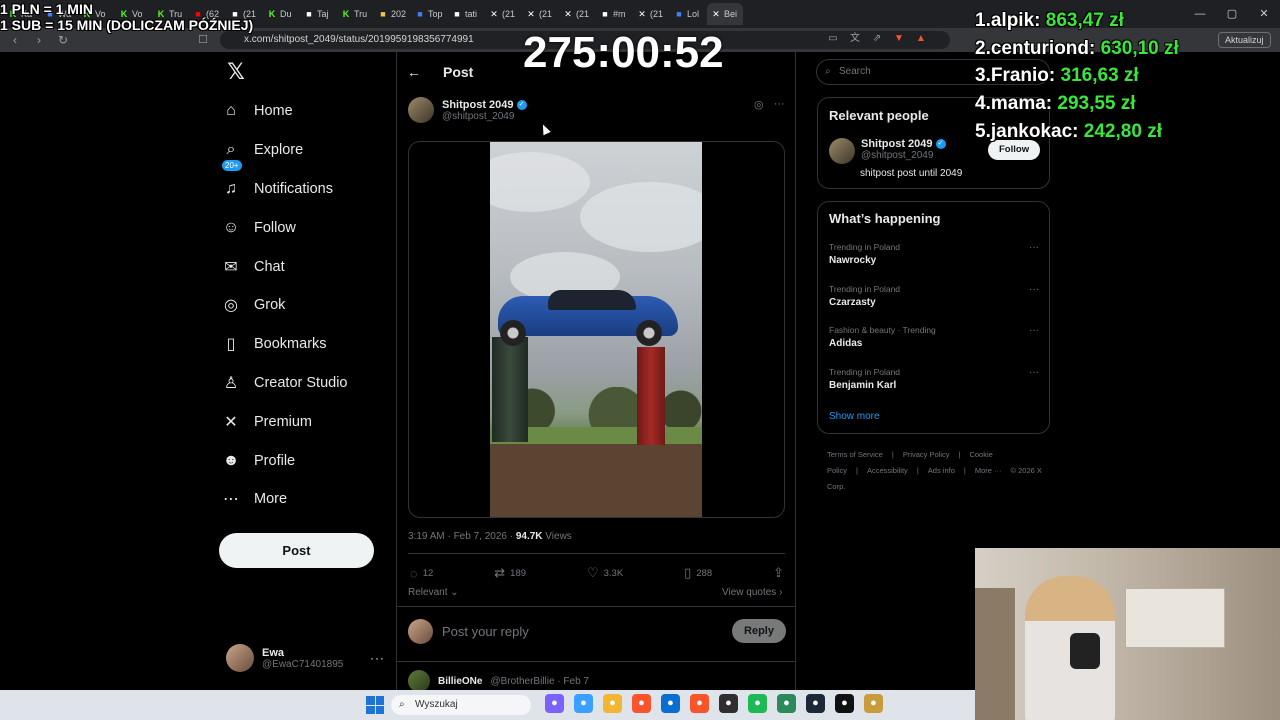 This screenshot has height=720, width=1280. What do you see at coordinates (605, 573) in the screenshot?
I see `like-stat: ♡ 3.3K` at bounding box center [605, 573].